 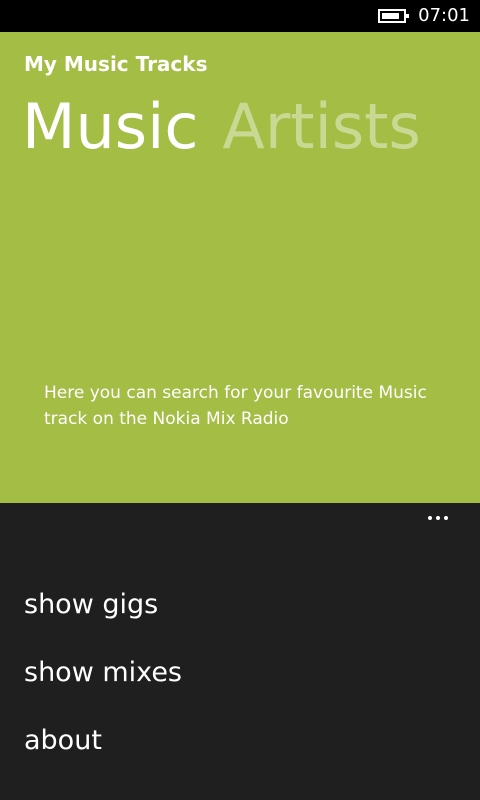 I want to click on battery-icon, so click(x=393, y=16).